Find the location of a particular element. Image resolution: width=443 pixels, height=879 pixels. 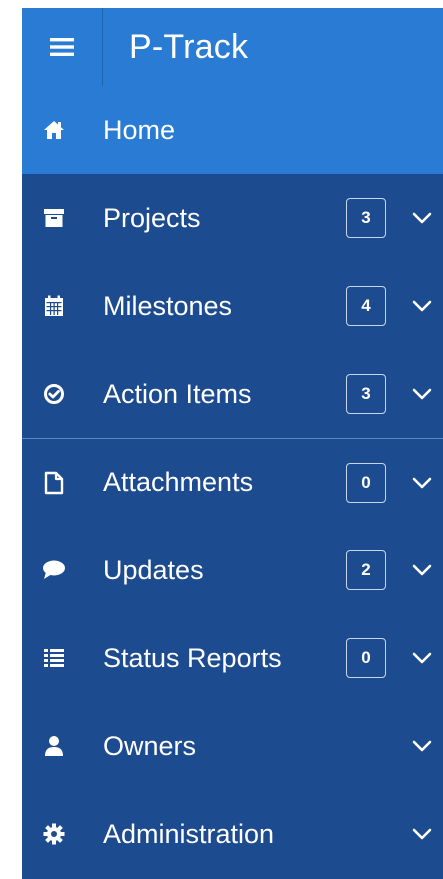

user-icon is located at coordinates (54, 746).